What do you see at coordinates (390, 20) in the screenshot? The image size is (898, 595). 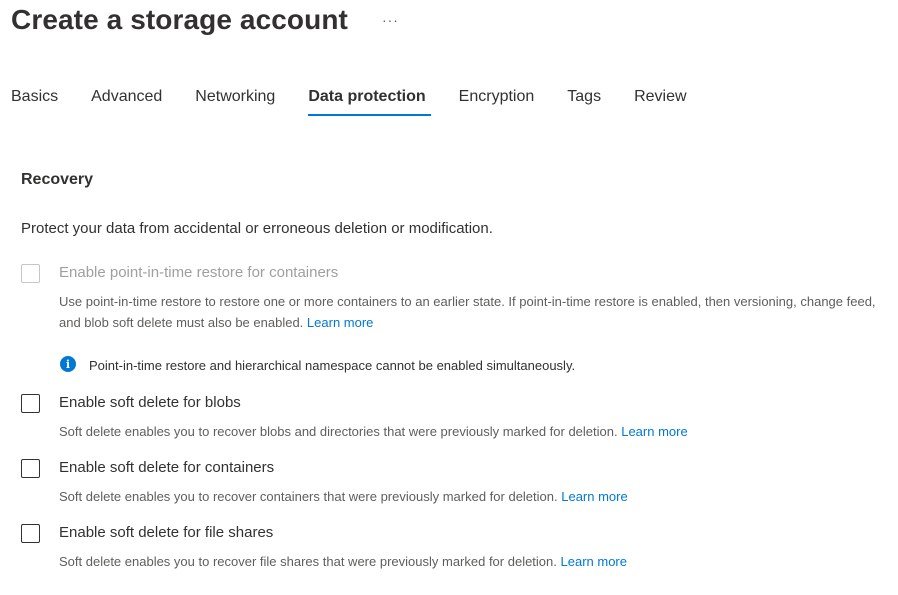 I see `more-options-icon: ···` at bounding box center [390, 20].